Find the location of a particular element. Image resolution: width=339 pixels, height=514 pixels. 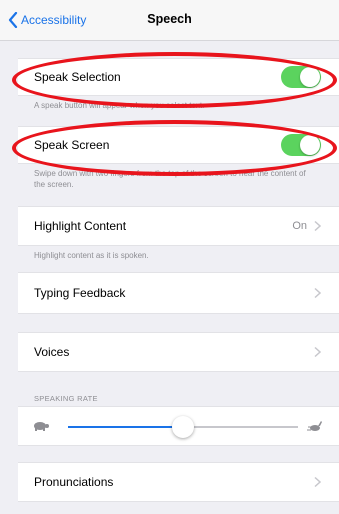

speak-selection-toggle is located at coordinates (301, 77).